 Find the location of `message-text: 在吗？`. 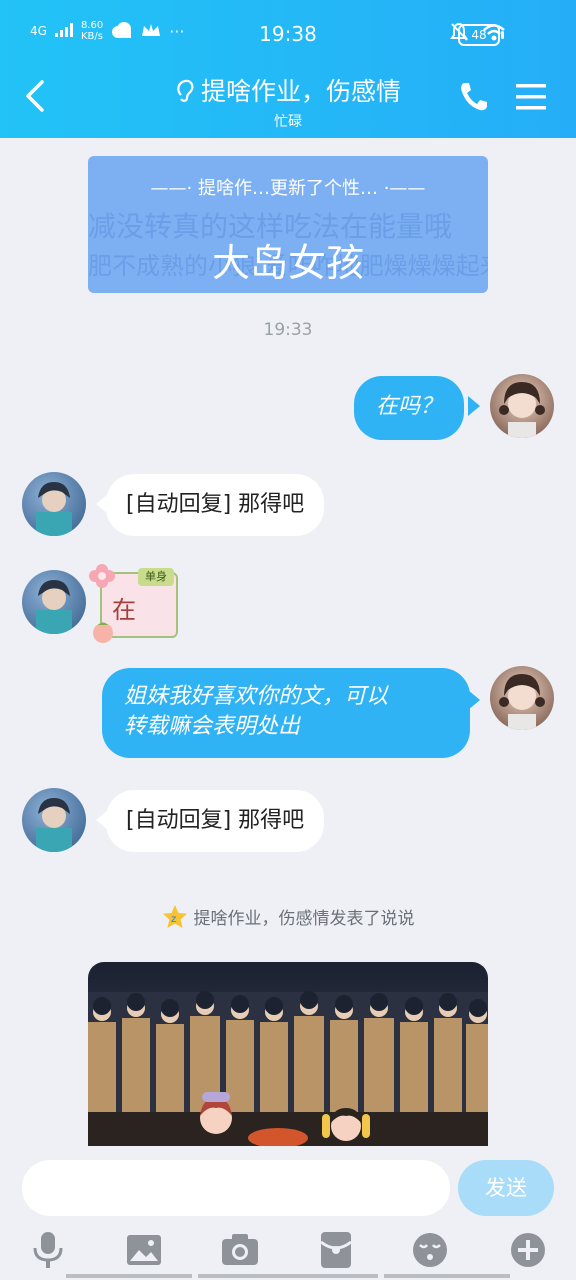

message-text: 在吗？ is located at coordinates (409, 406).